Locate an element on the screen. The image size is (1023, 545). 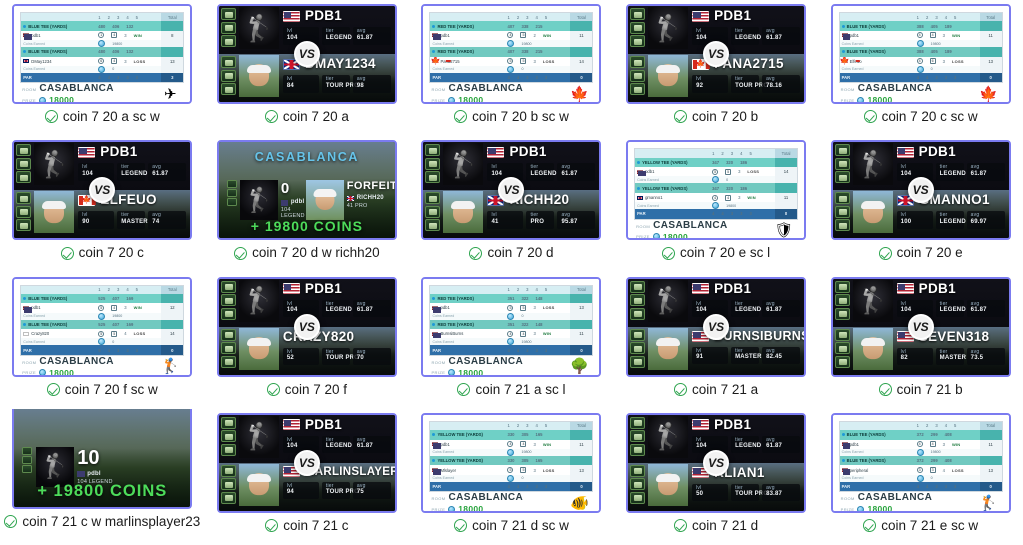
stat-level: lvl 92 is located at coordinates (710, 84).